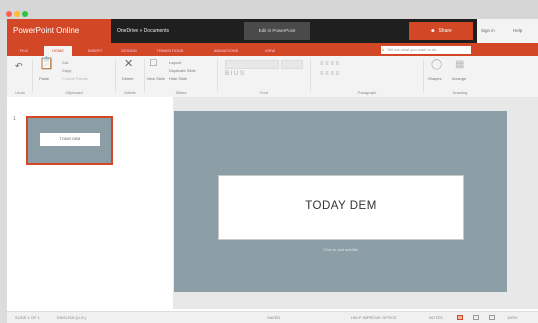 The width and height of the screenshot is (538, 323). Describe the element at coordinates (20, 76) in the screenshot. I see `undo-group: ↶ Undo` at that location.